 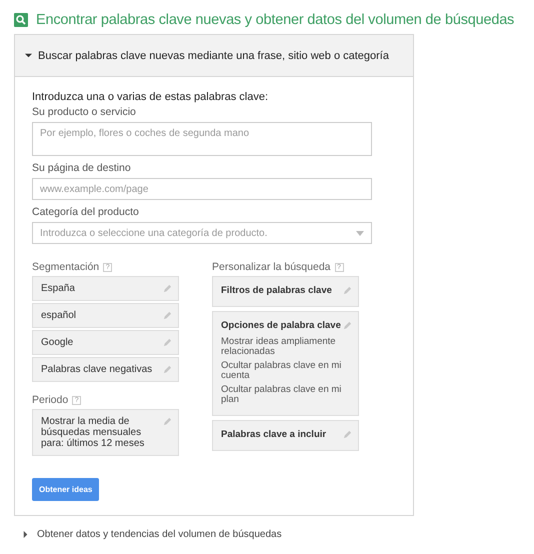 What do you see at coordinates (202, 189) in the screenshot?
I see `input-field: www.example.com/page` at bounding box center [202, 189].